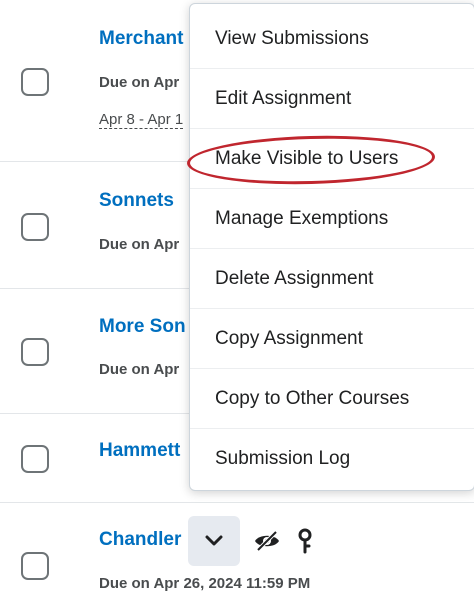  Describe the element at coordinates (332, 459) in the screenshot. I see `menu-item-submission-log: Submission Log` at that location.